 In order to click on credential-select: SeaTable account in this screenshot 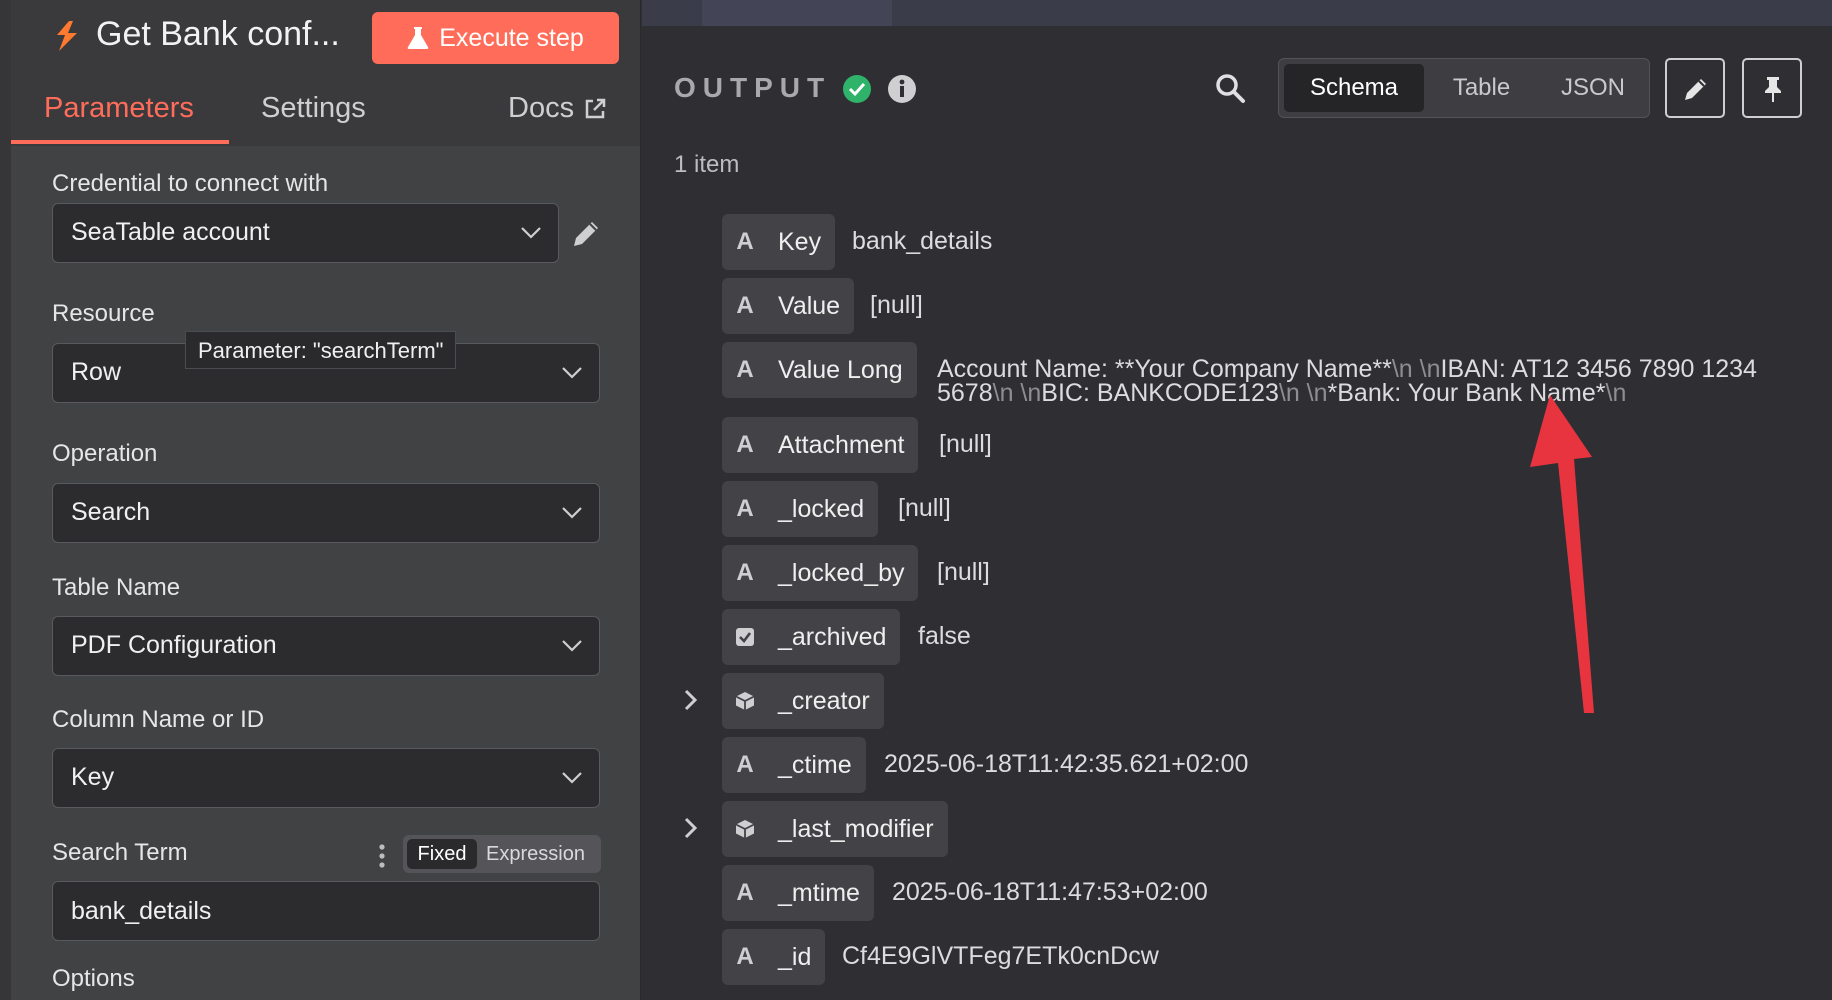, I will do `click(305, 233)`.